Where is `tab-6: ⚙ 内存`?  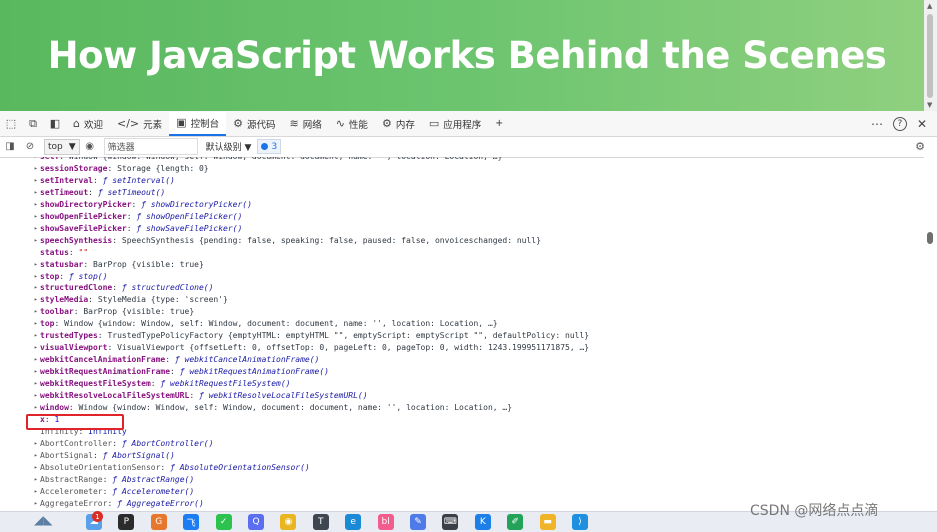 tab-6: ⚙ 内存 is located at coordinates (398, 124).